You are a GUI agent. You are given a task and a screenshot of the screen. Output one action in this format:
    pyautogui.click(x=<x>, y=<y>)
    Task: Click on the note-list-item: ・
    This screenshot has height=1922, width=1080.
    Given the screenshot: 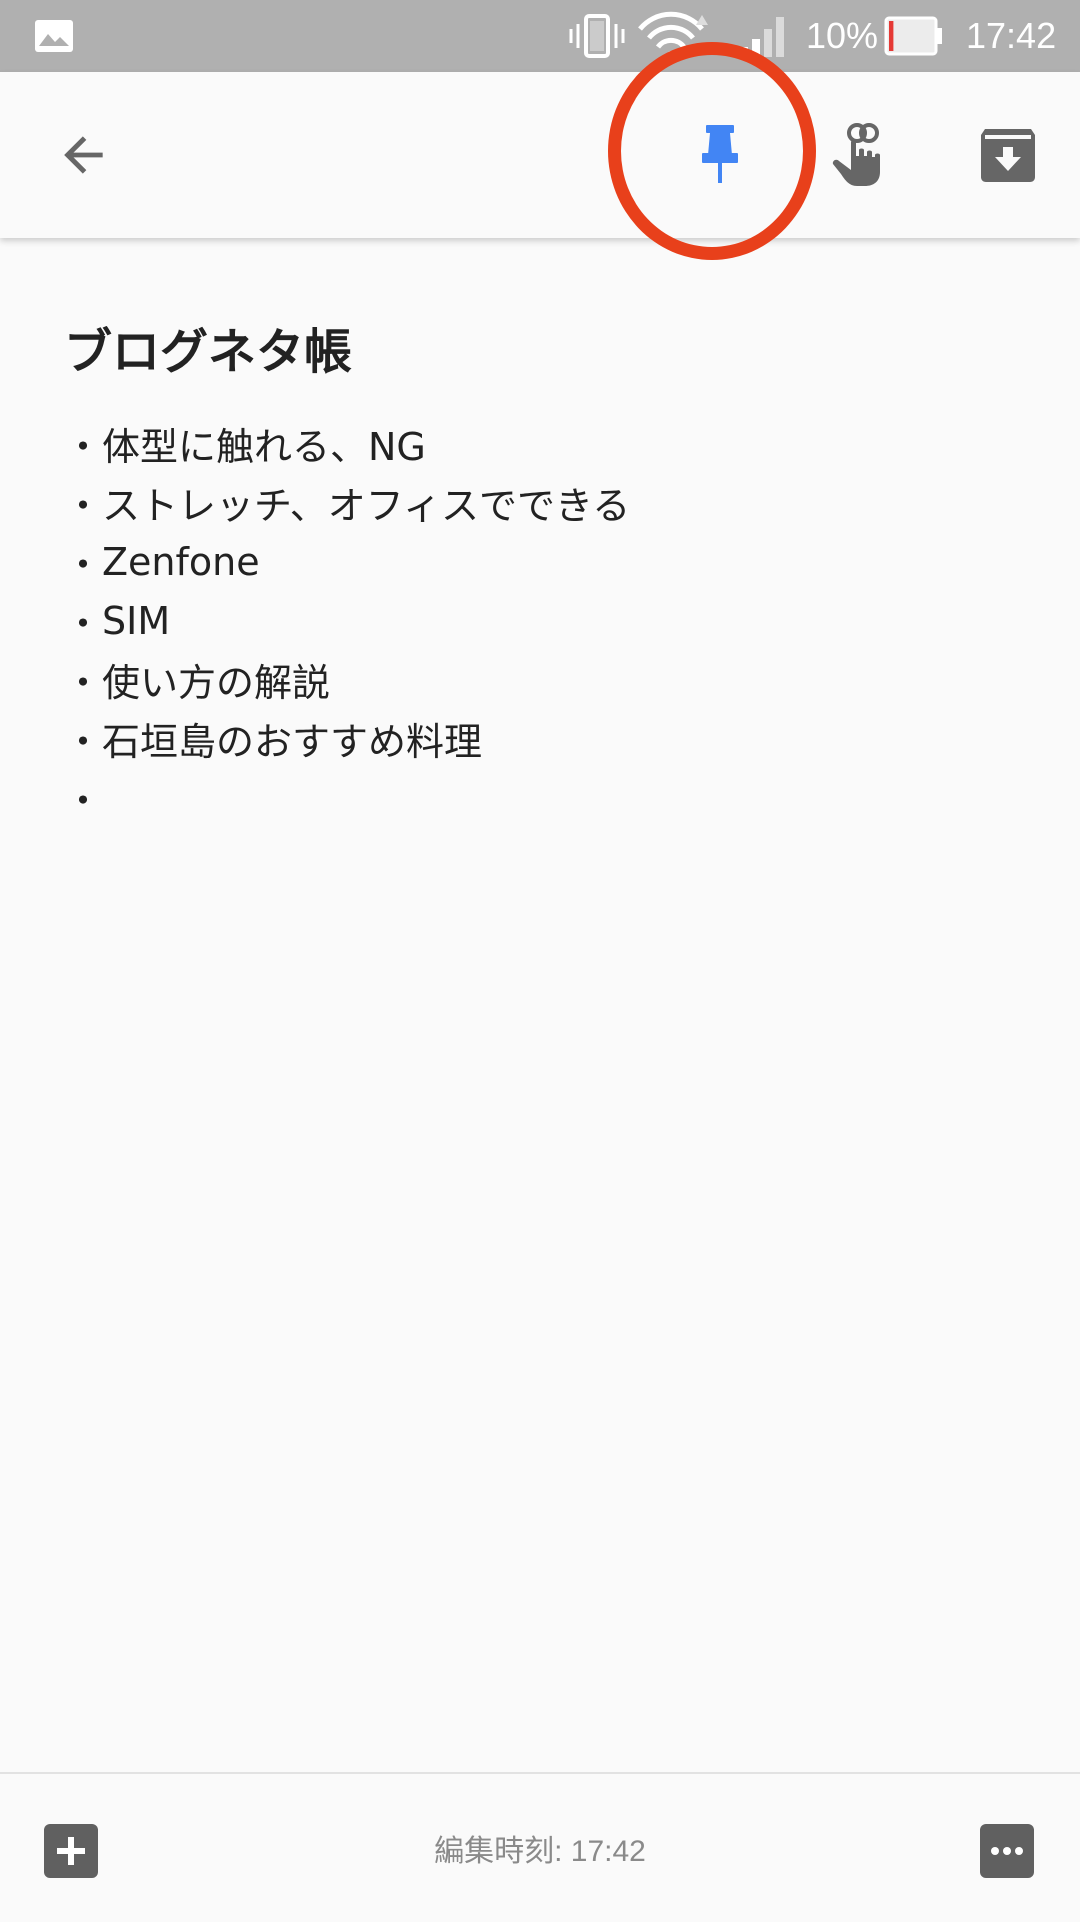 What is the action you would take?
    pyautogui.click(x=347, y=797)
    